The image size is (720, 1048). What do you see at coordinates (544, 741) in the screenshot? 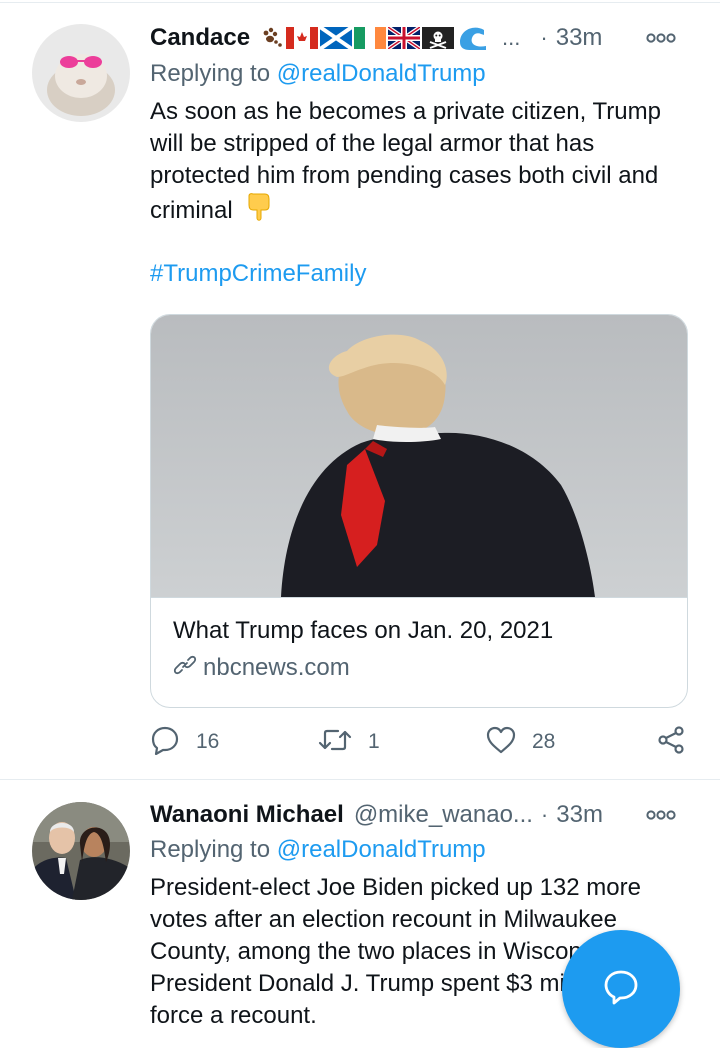
I see `like-count: 28` at bounding box center [544, 741].